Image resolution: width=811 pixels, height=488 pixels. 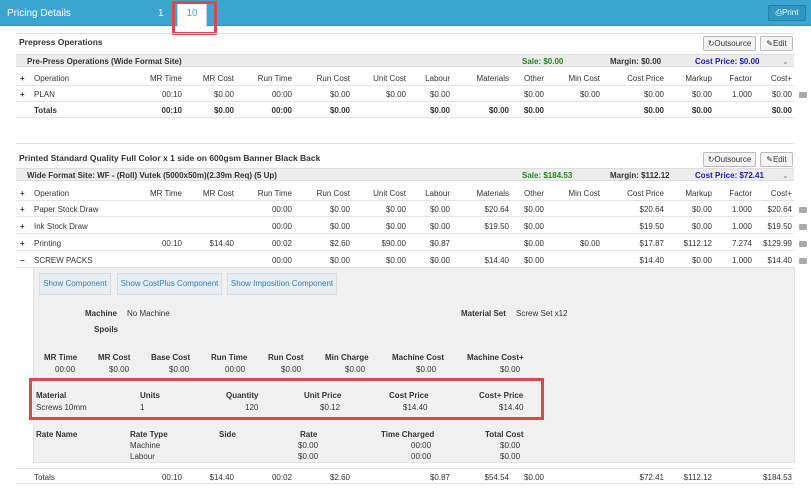 What do you see at coordinates (651, 243) in the screenshot?
I see `cell: $17.87` at bounding box center [651, 243].